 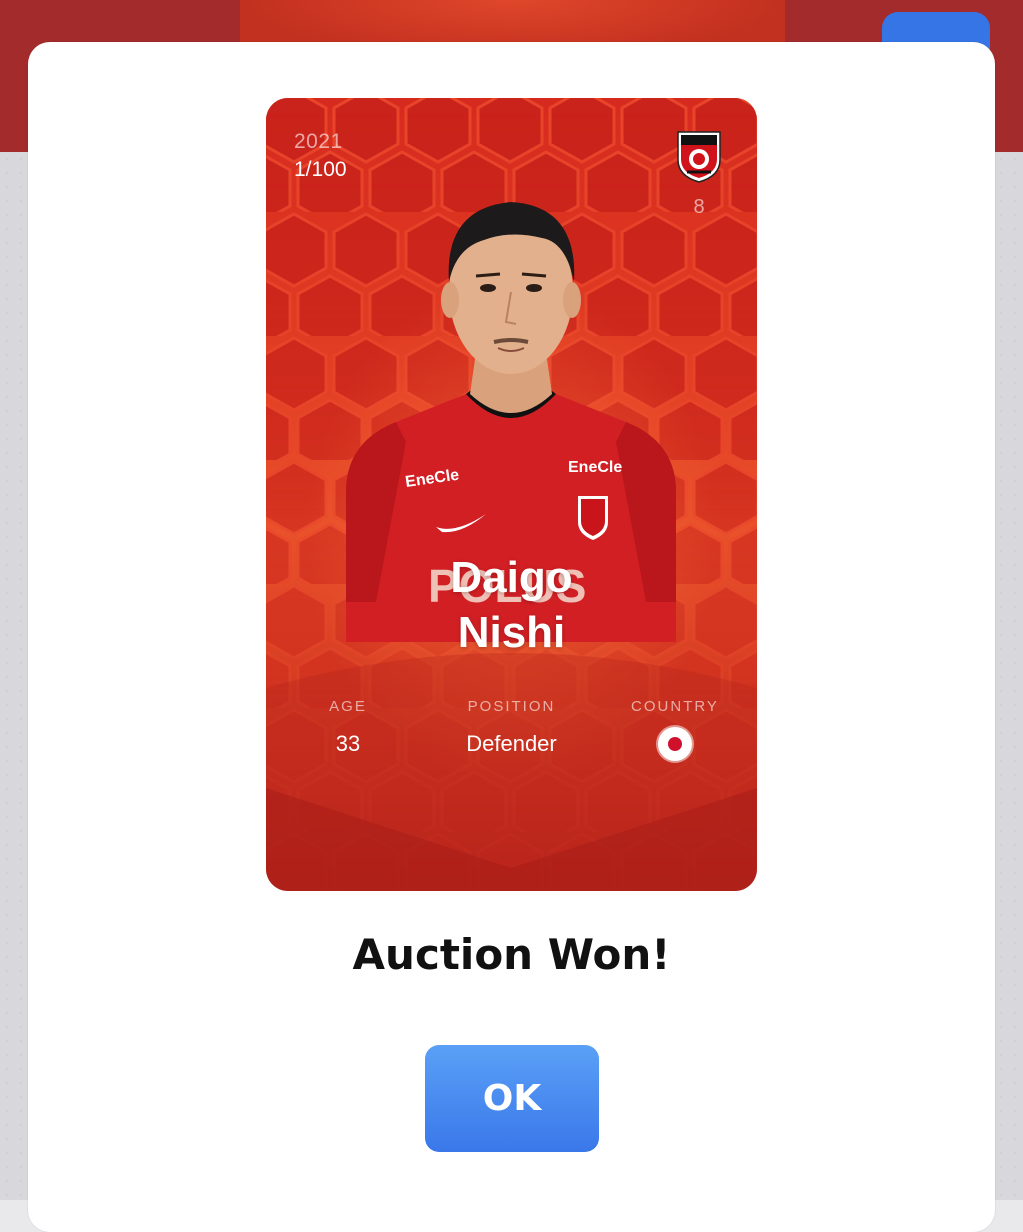 What do you see at coordinates (511, 632) in the screenshot?
I see `player-last-name: Nishi` at bounding box center [511, 632].